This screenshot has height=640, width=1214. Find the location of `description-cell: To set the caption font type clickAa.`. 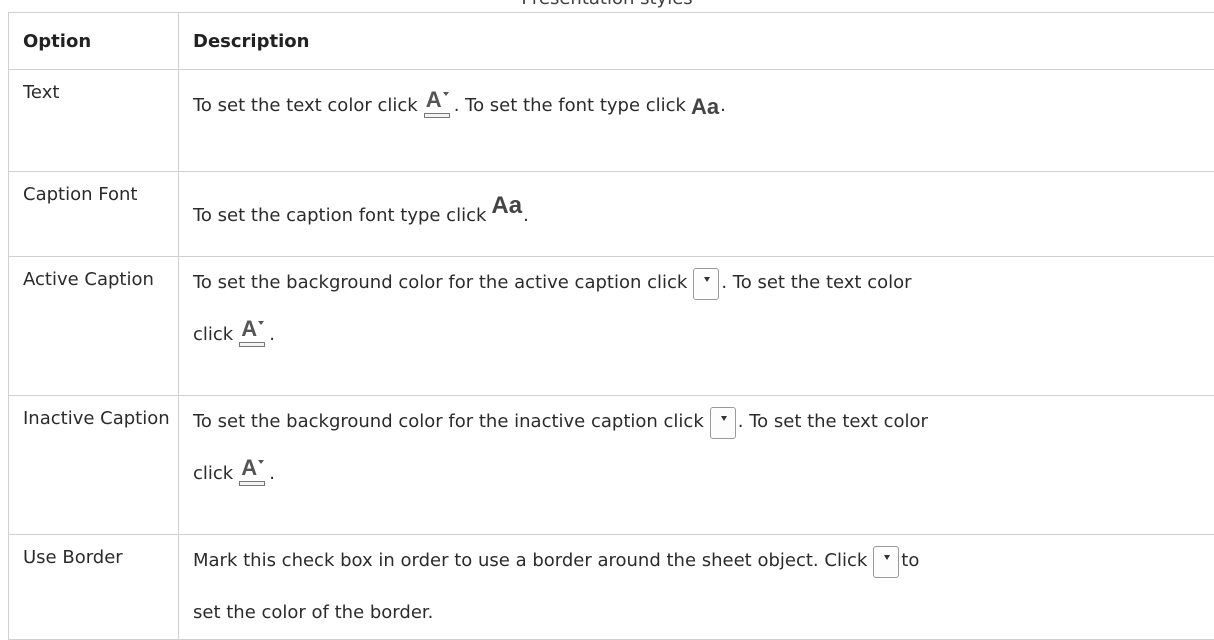

description-cell: To set the caption font type clickAa. is located at coordinates (696, 214).